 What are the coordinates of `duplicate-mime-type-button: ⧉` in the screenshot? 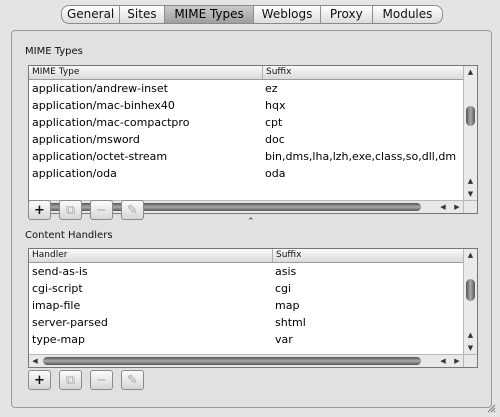 It's located at (70, 210).